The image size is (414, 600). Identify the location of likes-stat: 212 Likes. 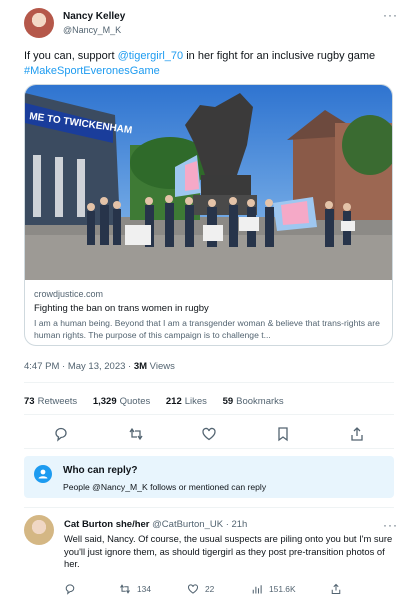
(186, 401).